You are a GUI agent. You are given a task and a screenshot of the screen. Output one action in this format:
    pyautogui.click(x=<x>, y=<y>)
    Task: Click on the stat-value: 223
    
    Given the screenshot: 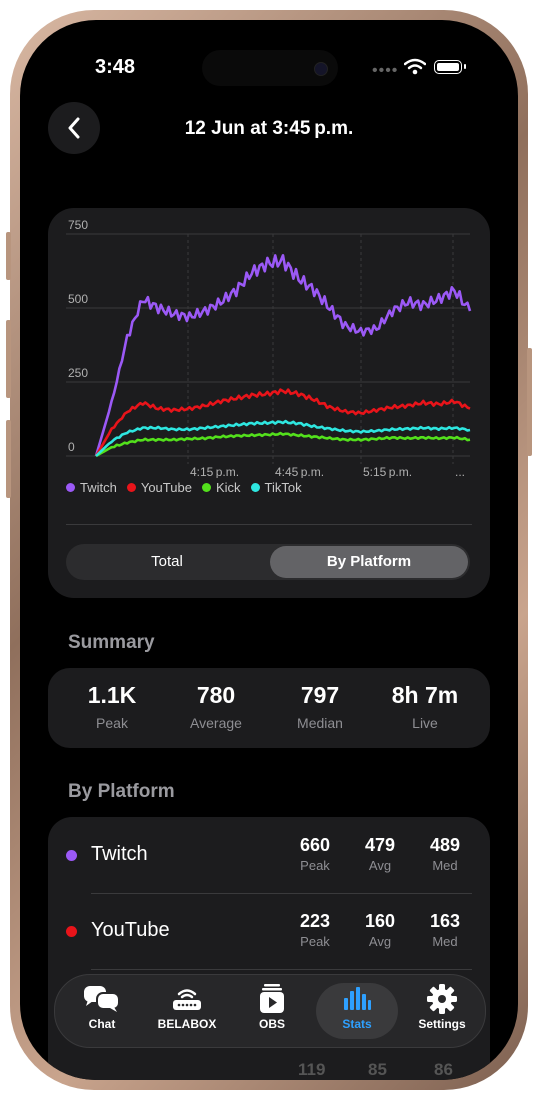 What is the action you would take?
    pyautogui.click(x=315, y=921)
    